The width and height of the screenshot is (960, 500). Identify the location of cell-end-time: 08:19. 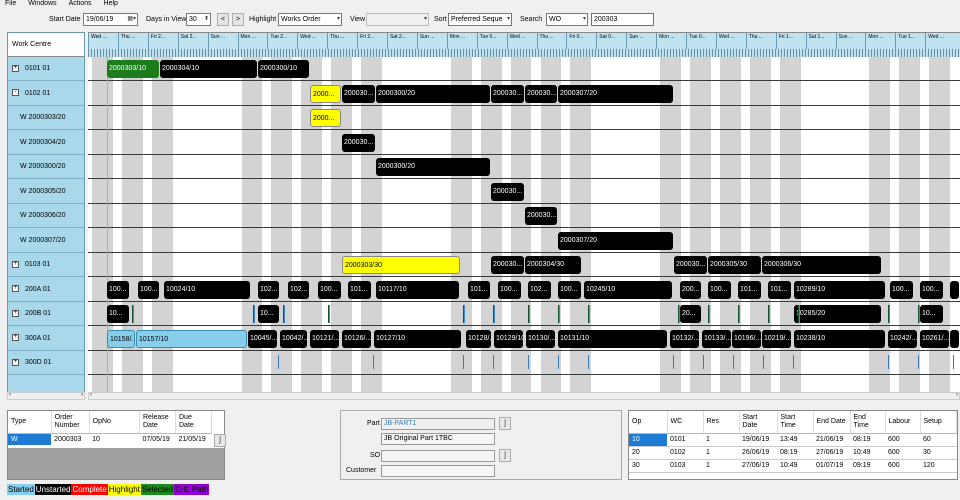
(867, 440).